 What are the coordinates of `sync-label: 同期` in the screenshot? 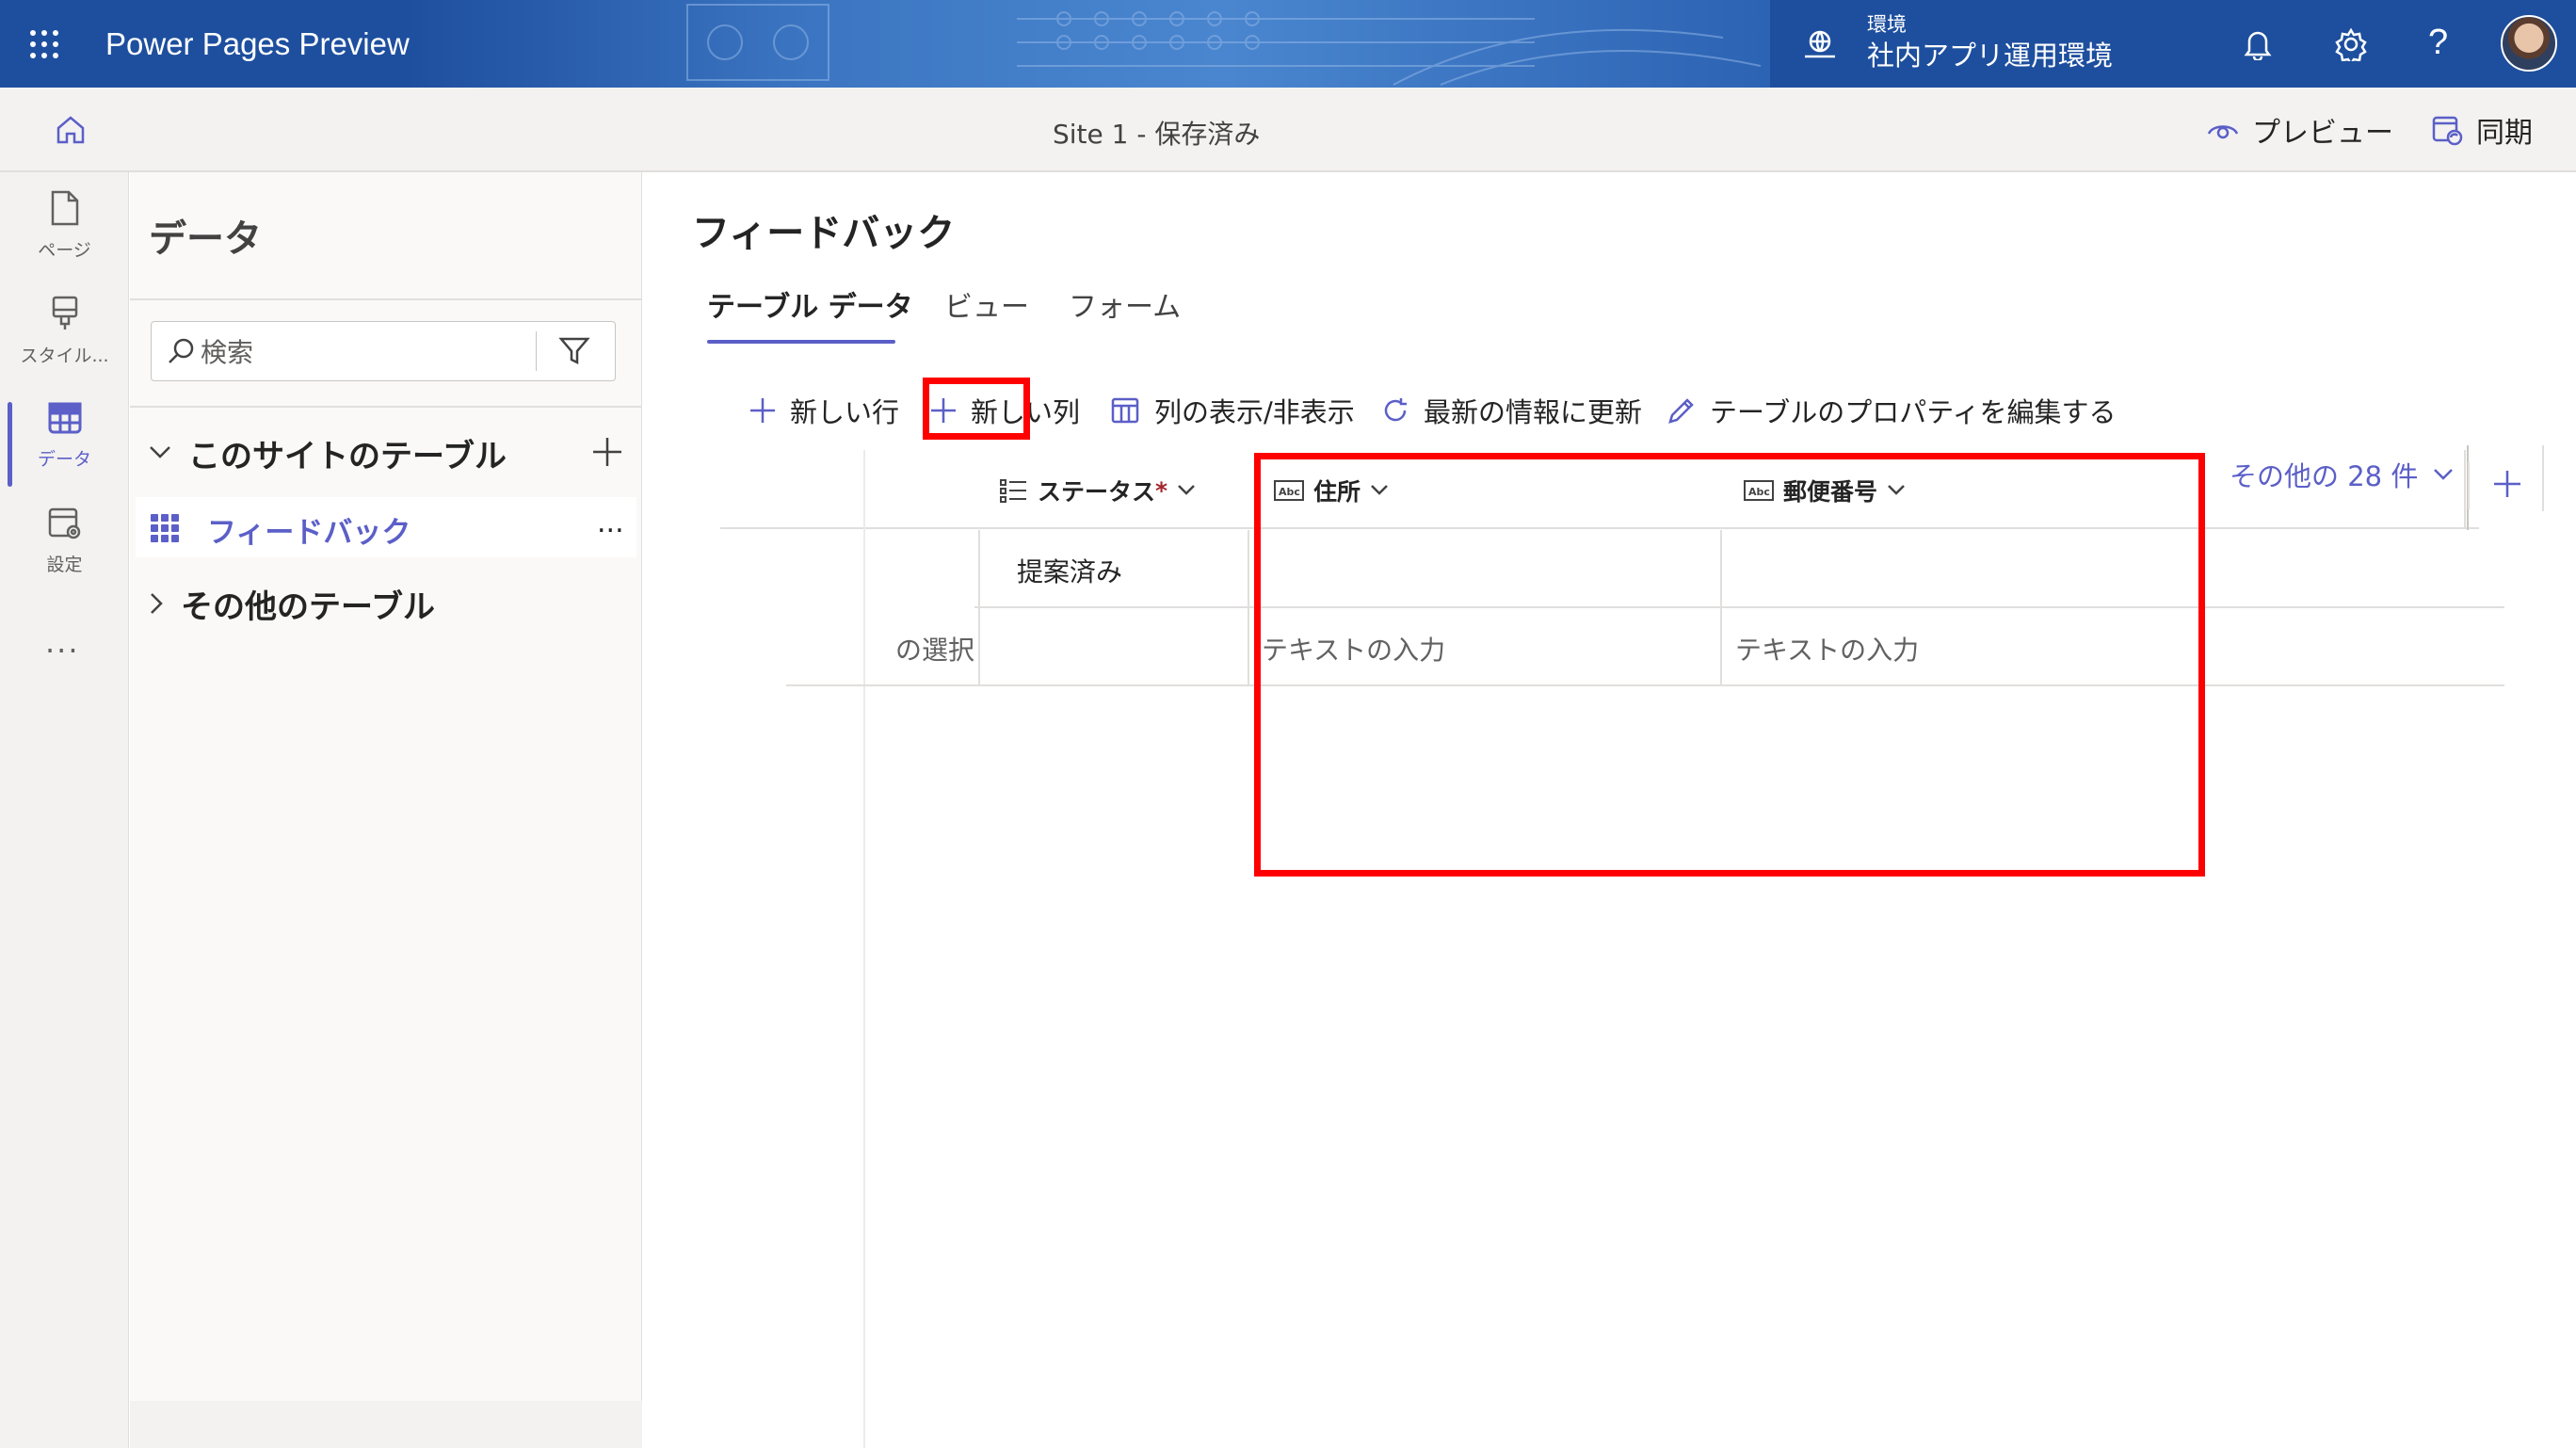 It's located at (2504, 133).